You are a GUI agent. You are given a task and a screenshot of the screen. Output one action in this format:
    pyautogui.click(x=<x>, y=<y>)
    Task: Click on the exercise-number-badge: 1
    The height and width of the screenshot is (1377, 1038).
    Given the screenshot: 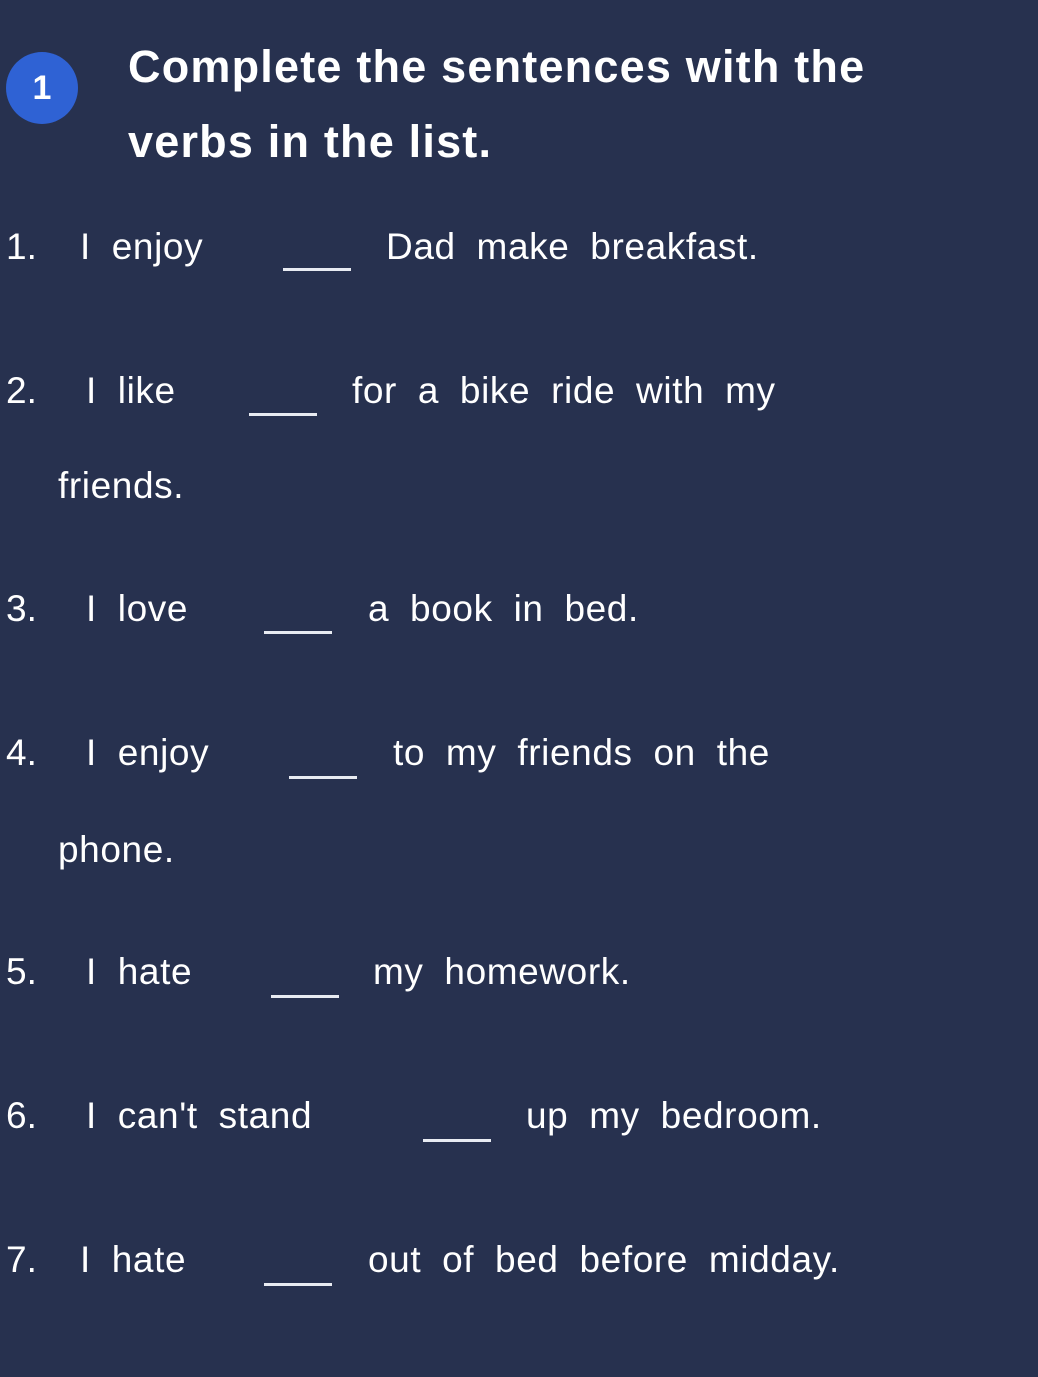 What is the action you would take?
    pyautogui.click(x=42, y=88)
    